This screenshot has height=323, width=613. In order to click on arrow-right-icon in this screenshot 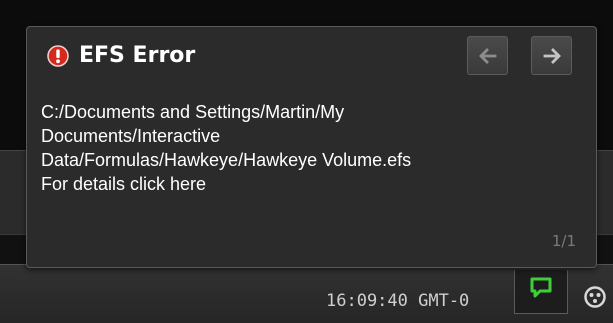, I will do `click(552, 56)`.